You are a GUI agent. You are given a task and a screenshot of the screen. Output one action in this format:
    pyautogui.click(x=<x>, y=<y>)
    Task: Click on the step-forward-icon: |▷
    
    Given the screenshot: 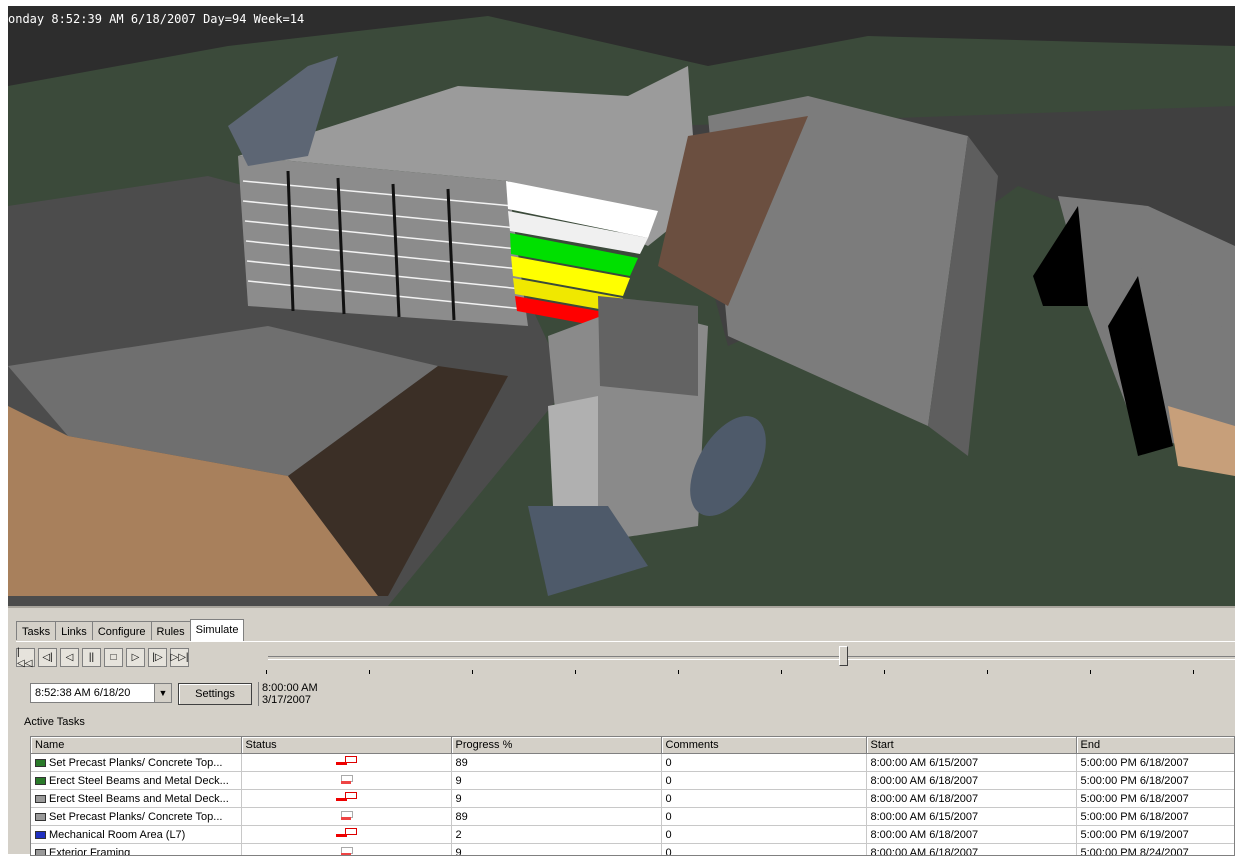 What is the action you would take?
    pyautogui.click(x=157, y=657)
    